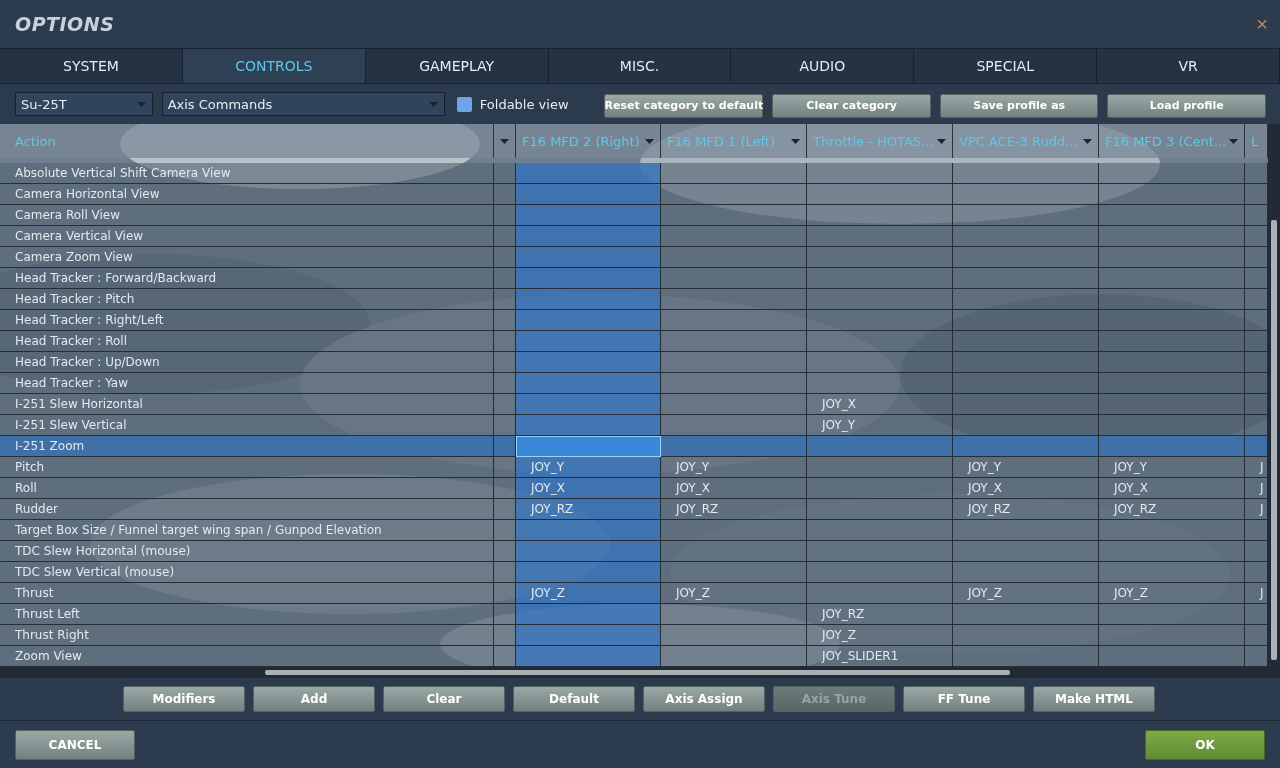 The height and width of the screenshot is (768, 1280). Describe the element at coordinates (1205, 745) in the screenshot. I see `ok-button: OK` at that location.